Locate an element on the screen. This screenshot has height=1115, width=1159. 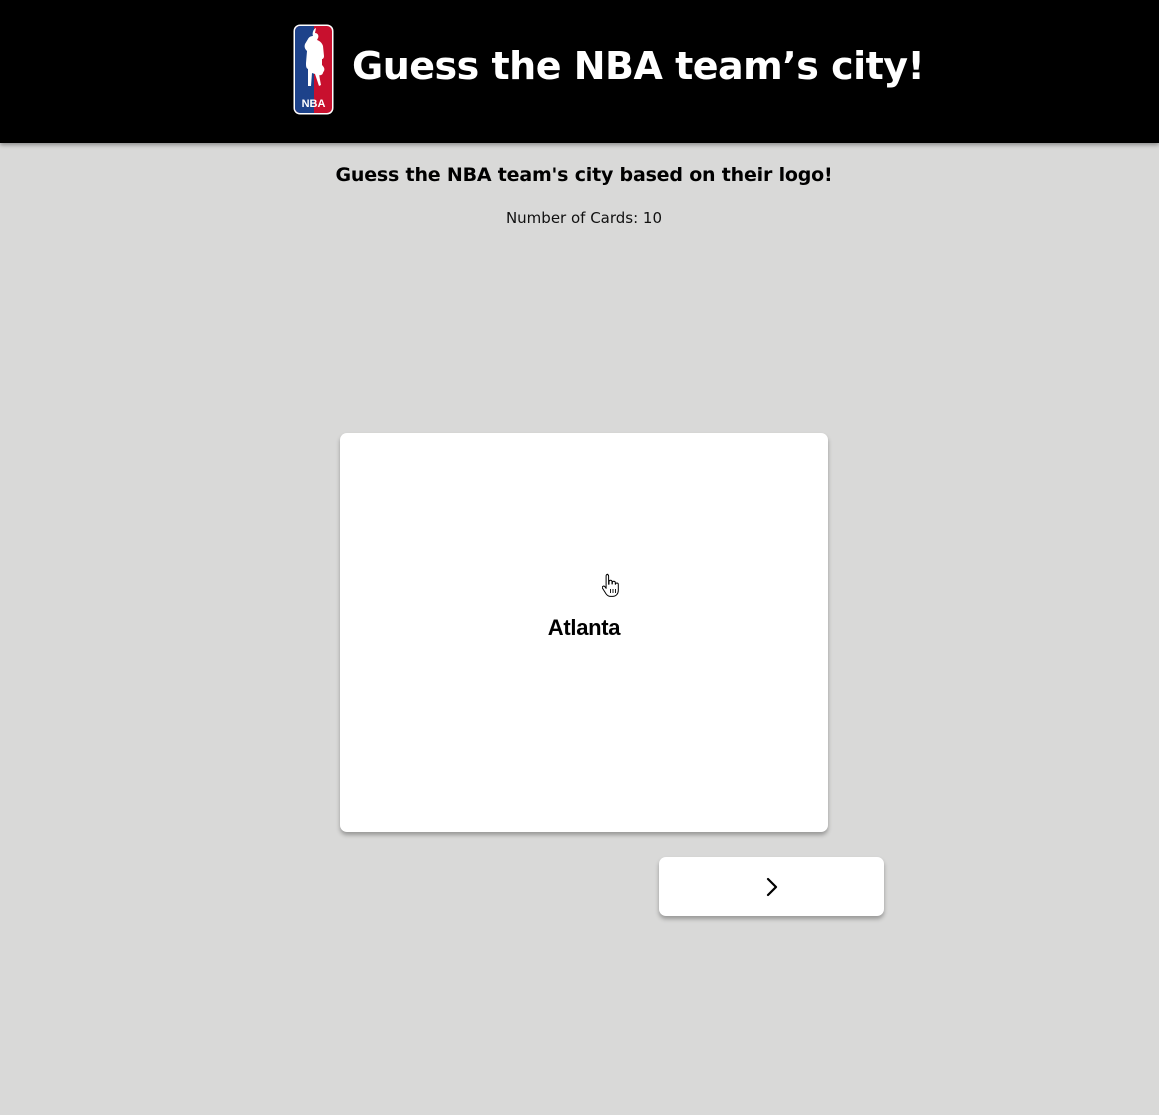
flashcard-answer: Atlanta is located at coordinates (584, 627).